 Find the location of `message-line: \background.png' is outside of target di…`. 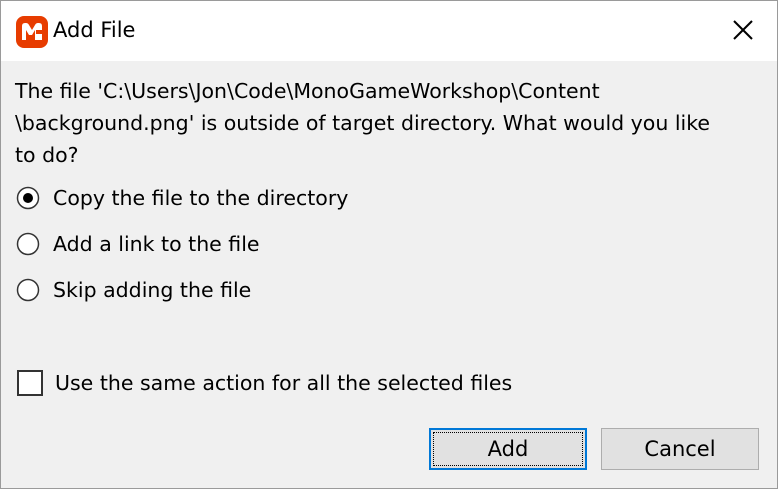

message-line: \background.png' is outside of target di… is located at coordinates (362, 123).